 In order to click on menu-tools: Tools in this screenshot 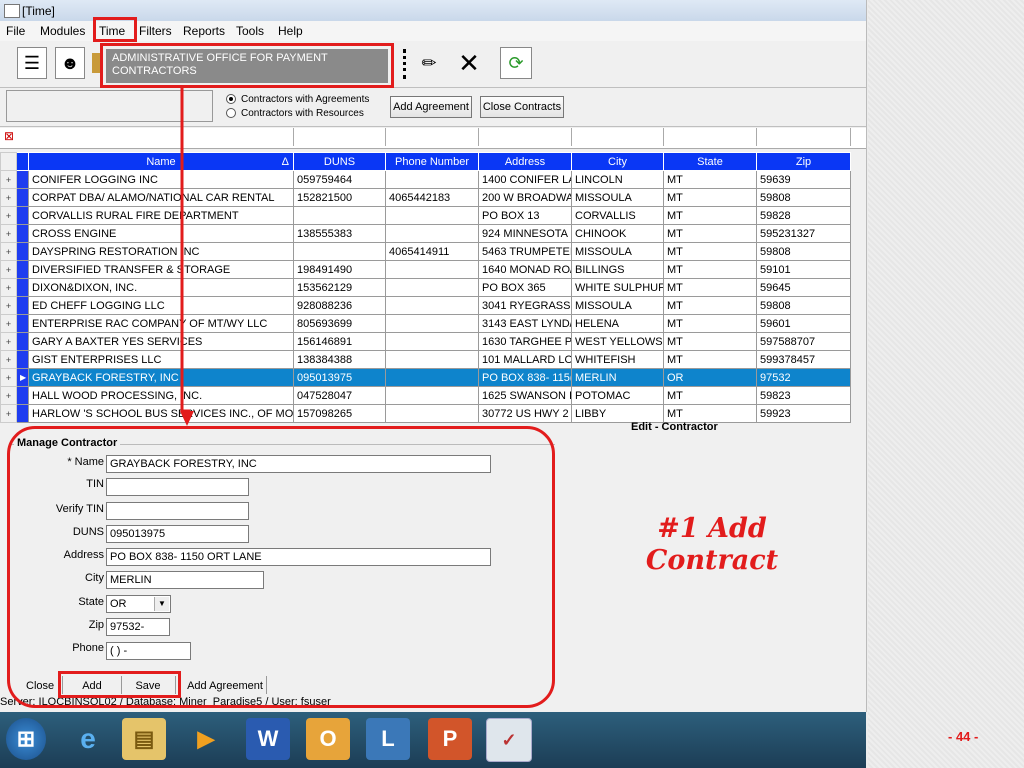, I will do `click(250, 31)`.